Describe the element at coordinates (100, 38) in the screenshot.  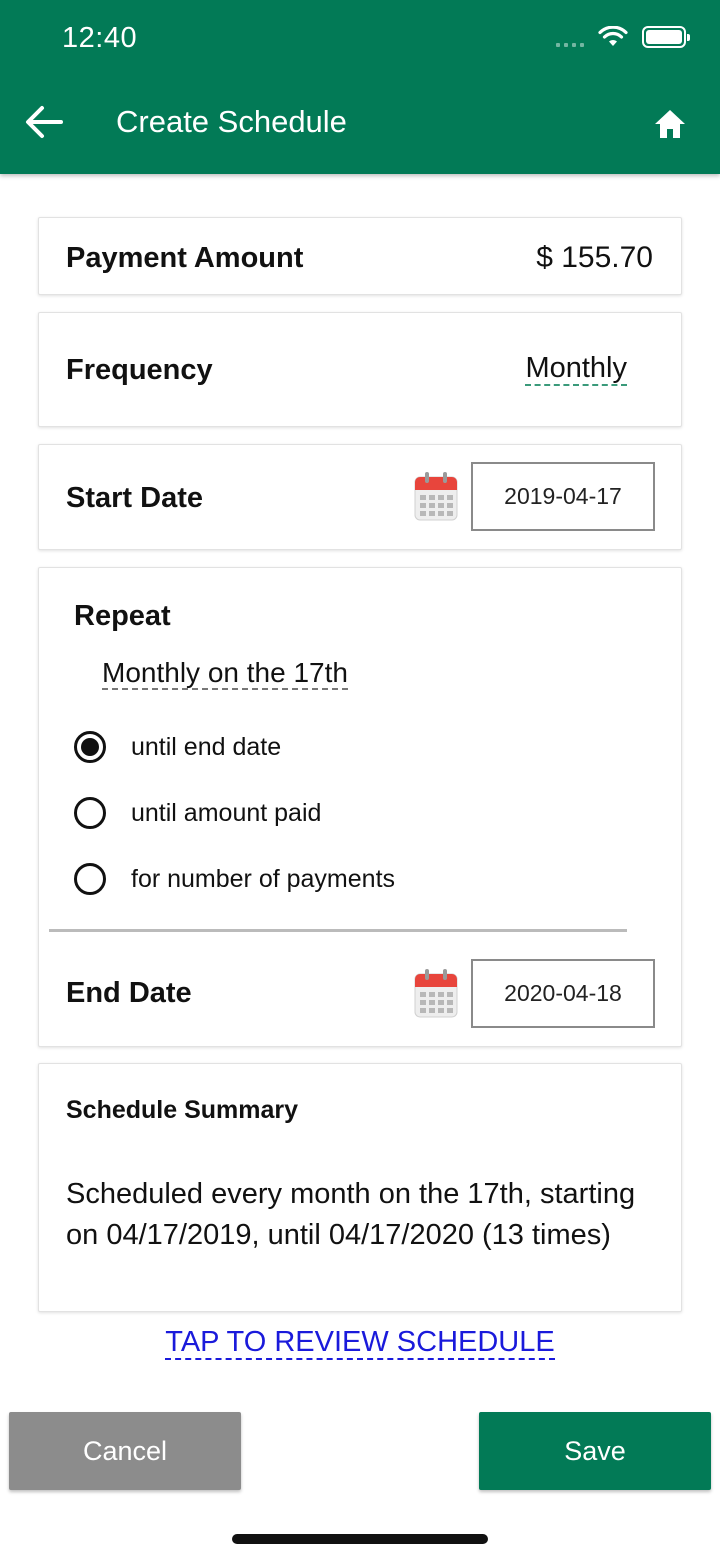
I see `status-time: 12:40` at that location.